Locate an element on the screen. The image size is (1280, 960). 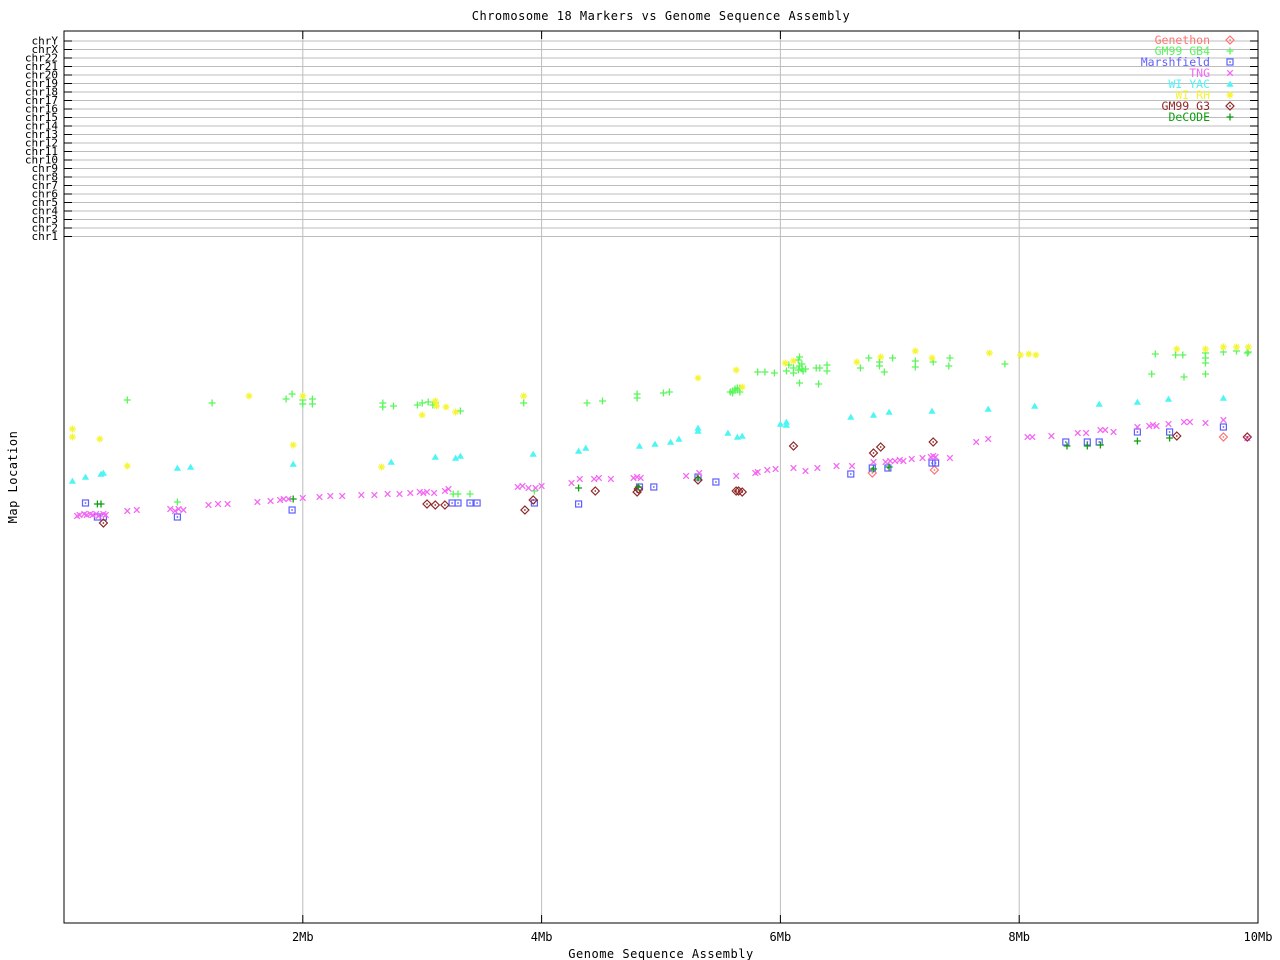
series-gm99-gb4 is located at coordinates (687, 426).